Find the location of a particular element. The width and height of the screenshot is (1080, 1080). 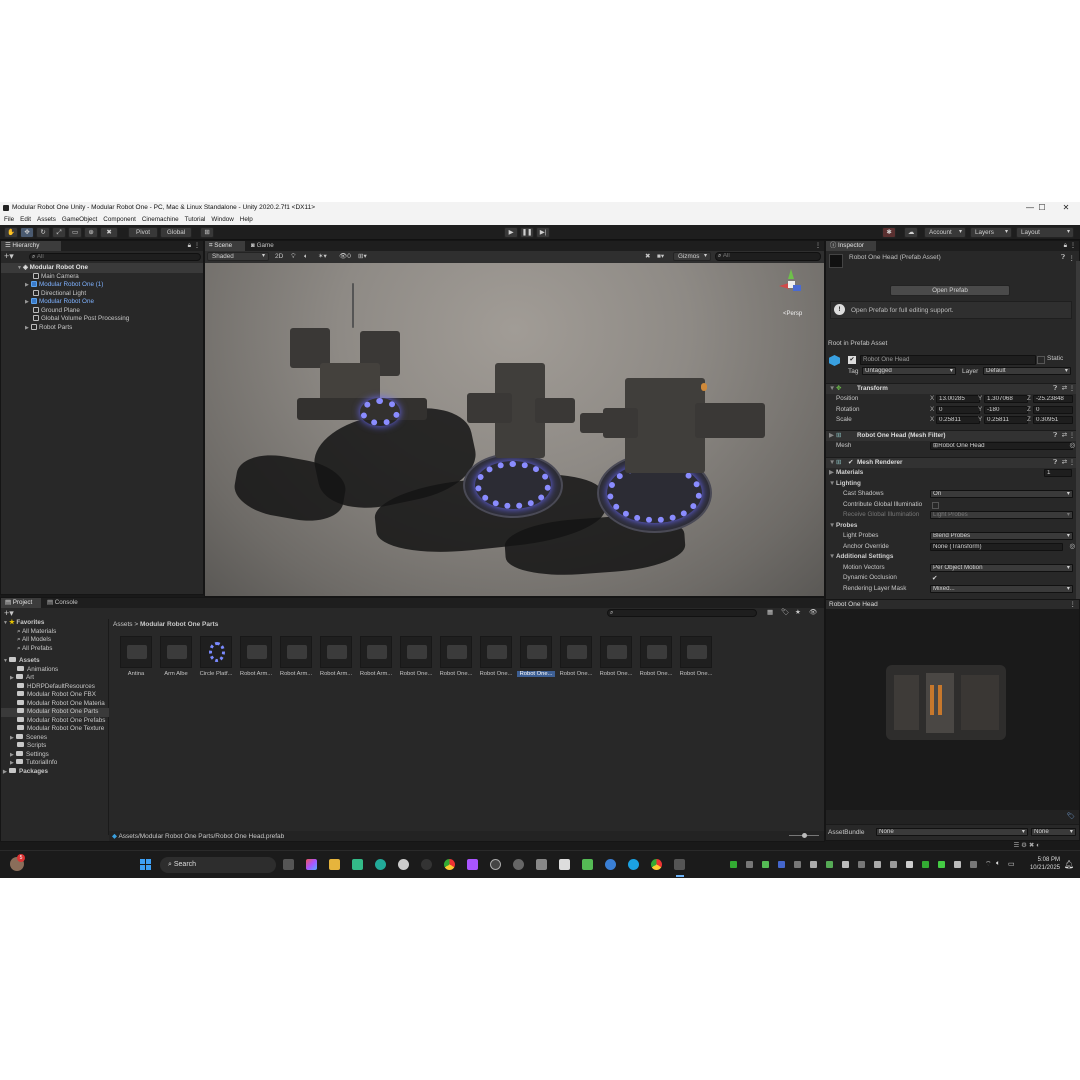

perspective-label: <Persp is located at coordinates (792, 314).